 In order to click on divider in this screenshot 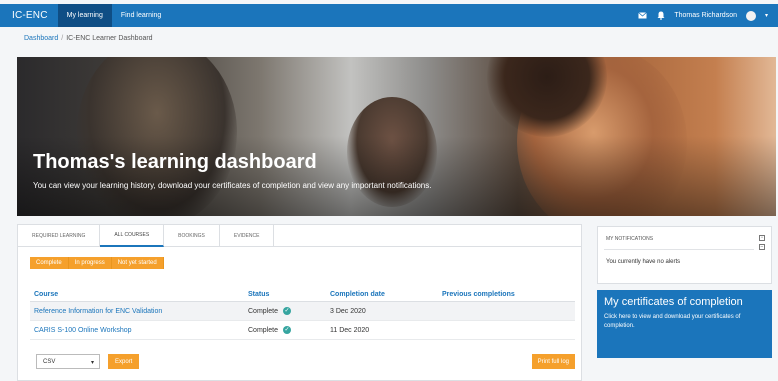, I will do `click(679, 249)`.